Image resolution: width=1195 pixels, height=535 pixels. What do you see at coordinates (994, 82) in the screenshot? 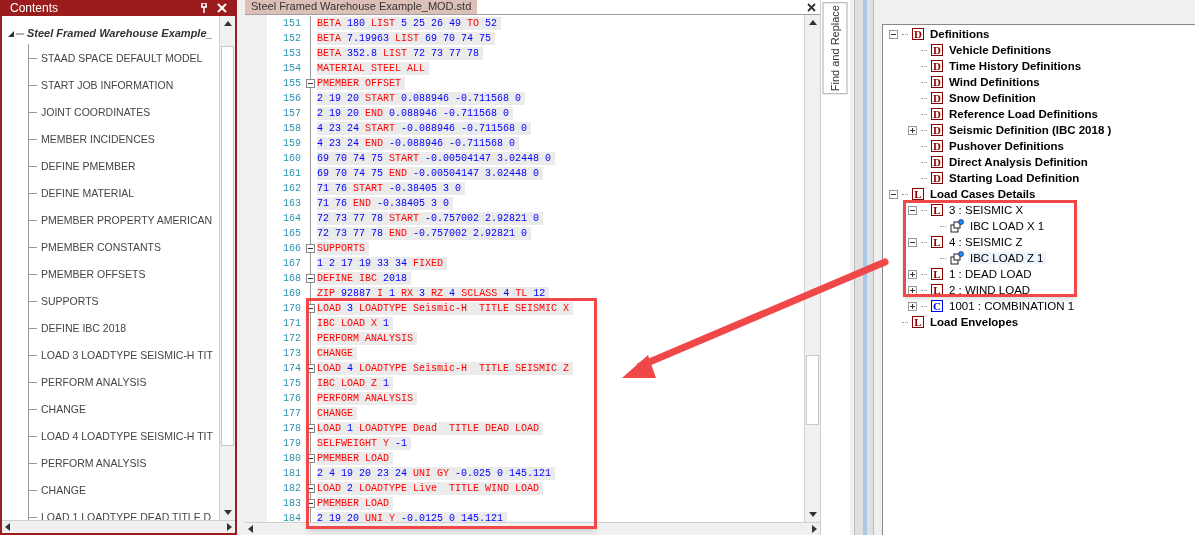
I see `tree-item: Wind Definitions` at bounding box center [994, 82].